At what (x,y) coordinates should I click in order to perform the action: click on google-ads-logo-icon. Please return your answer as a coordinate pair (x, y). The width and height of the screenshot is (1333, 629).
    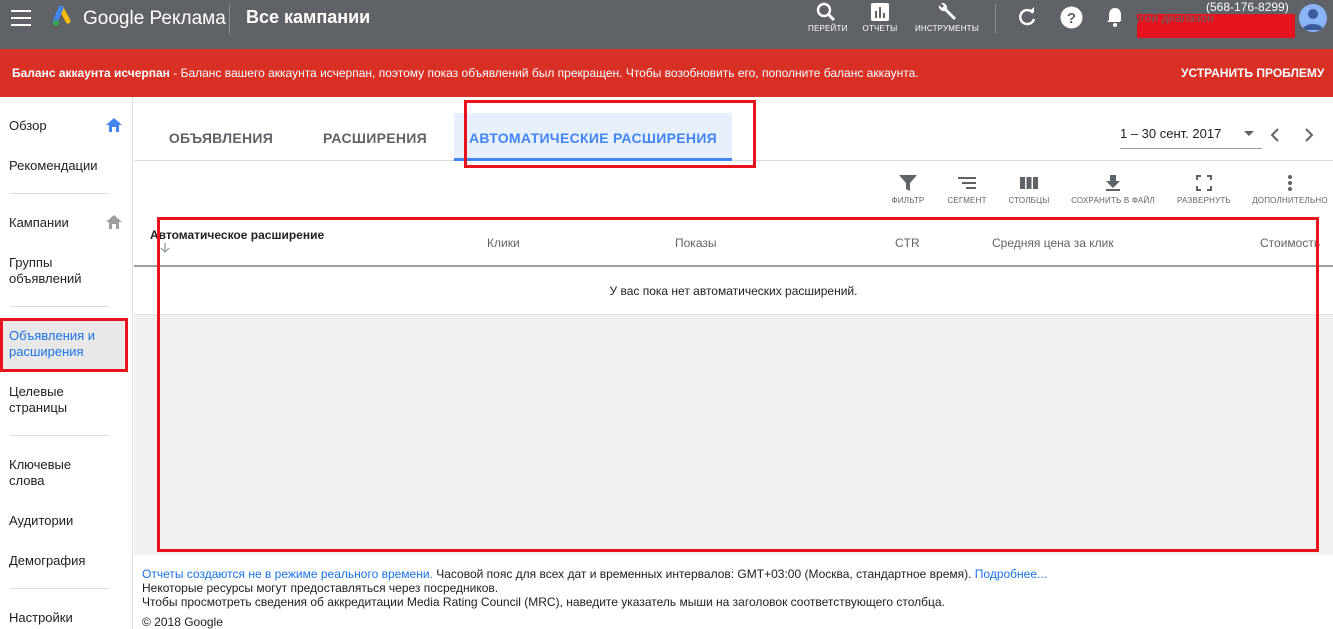
    Looking at the image, I should click on (61, 16).